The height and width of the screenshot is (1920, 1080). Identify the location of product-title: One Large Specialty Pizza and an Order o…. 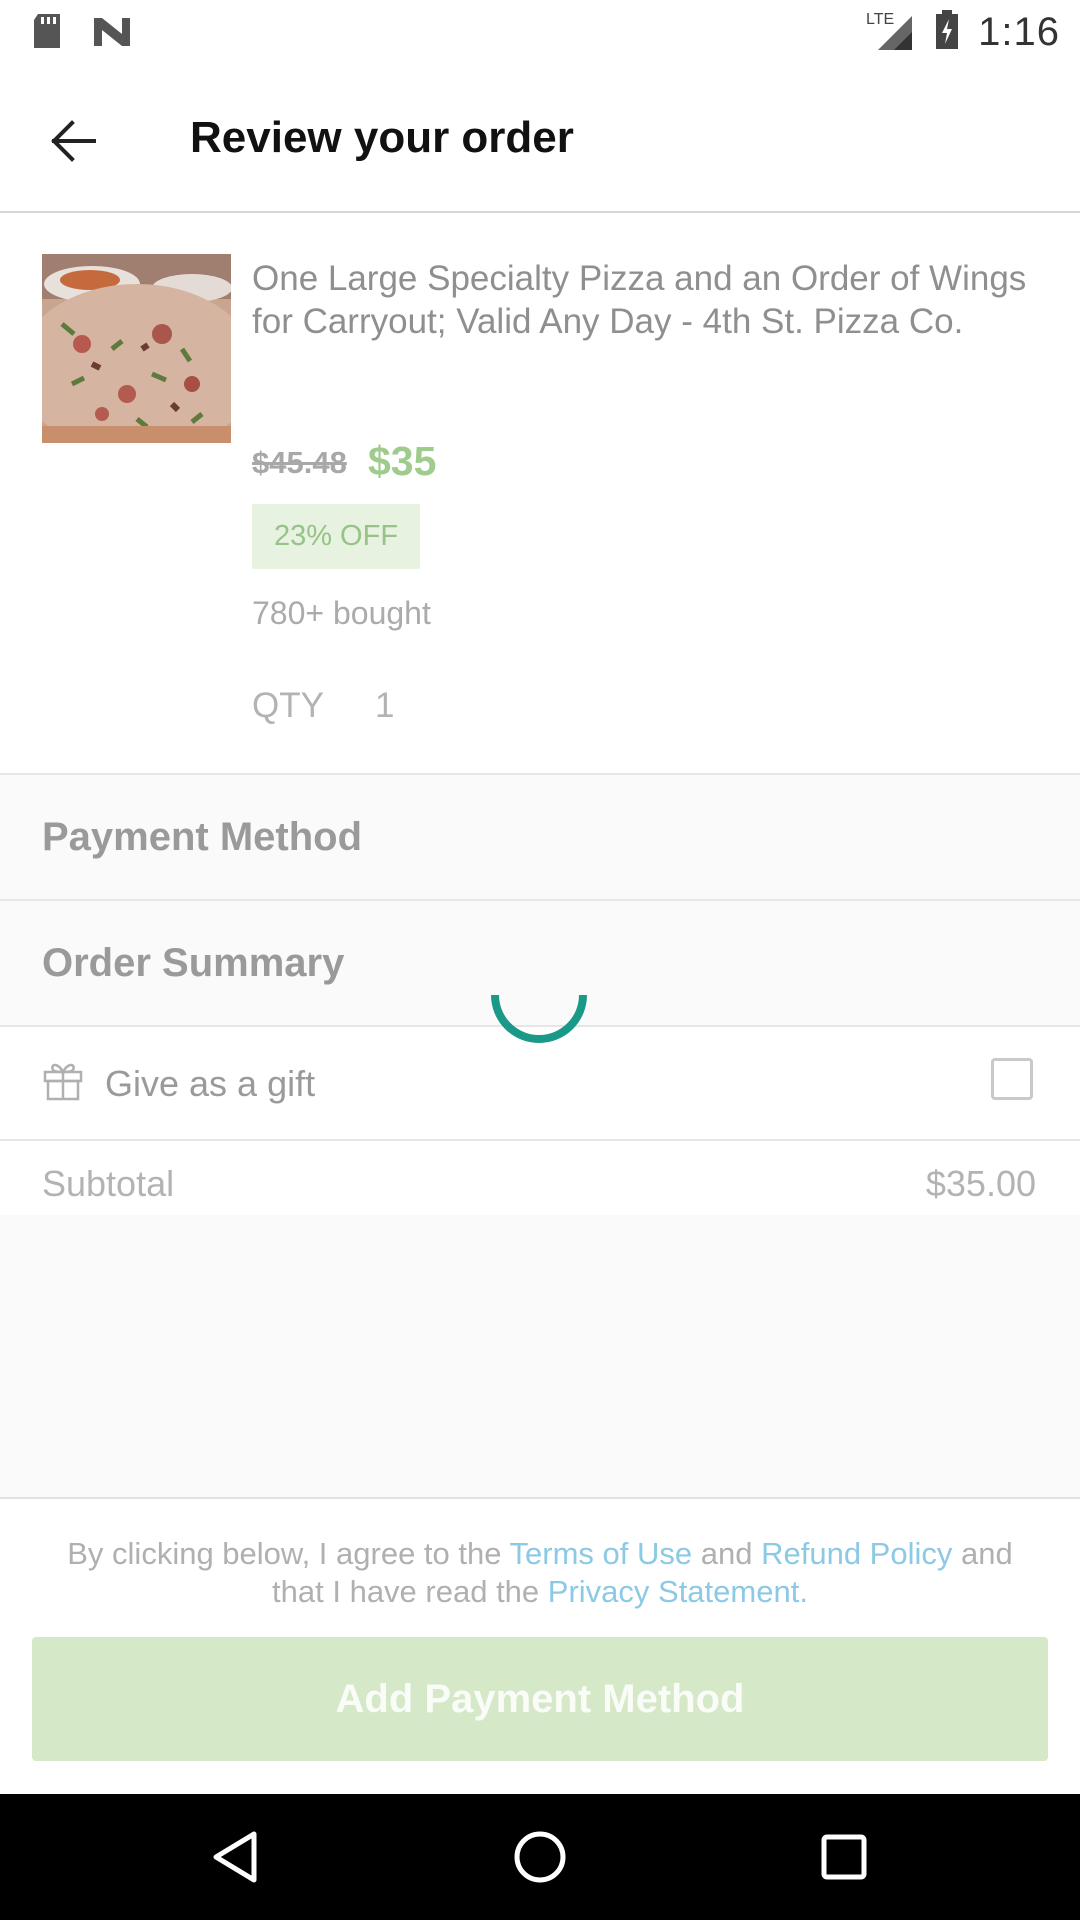
(652, 300).